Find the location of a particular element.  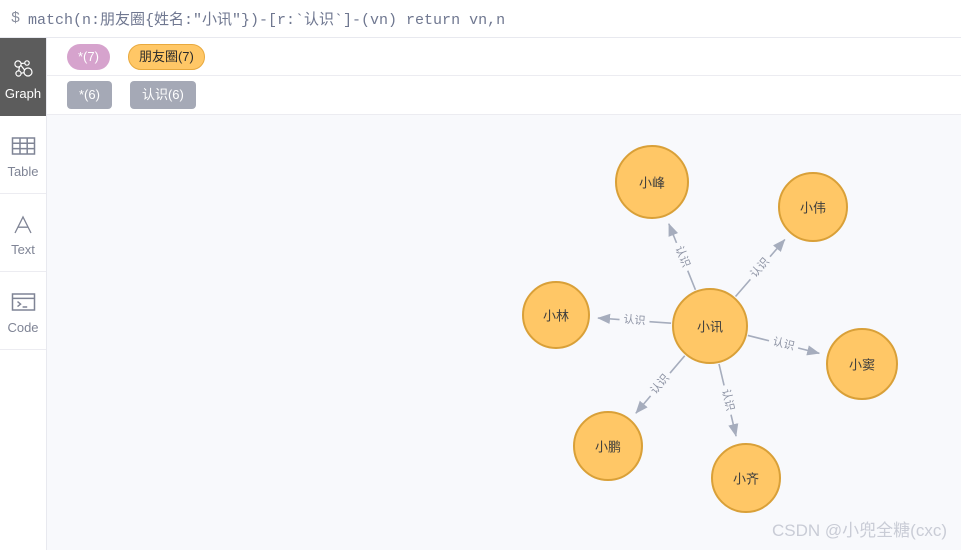

sidebar-item-code-label: Code is located at coordinates (23, 327).